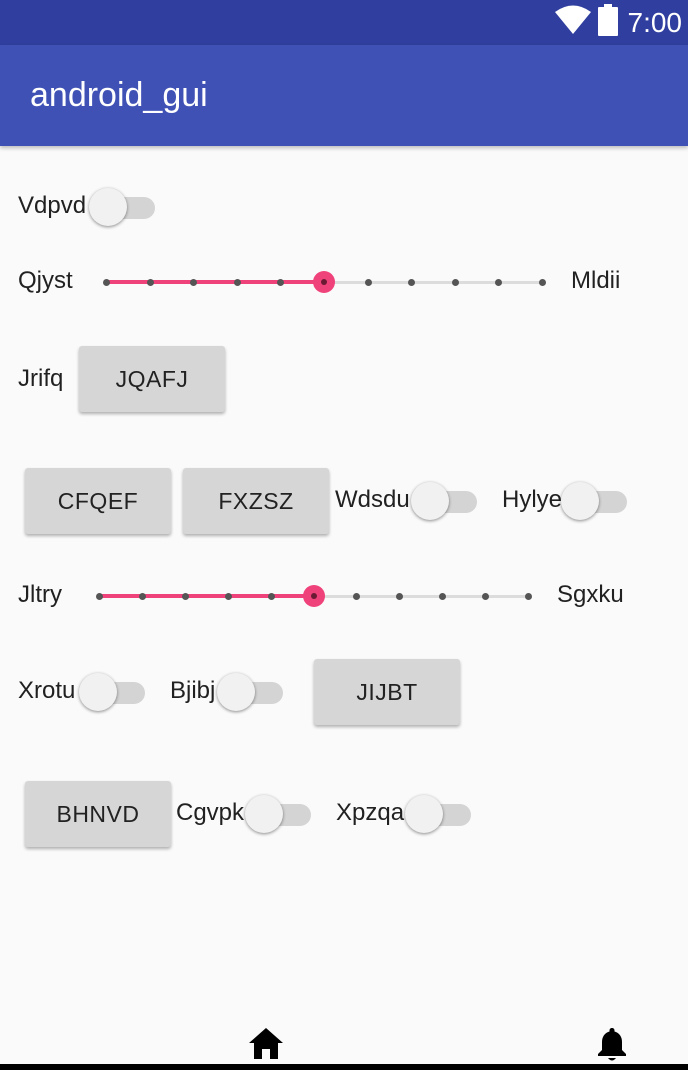 The image size is (688, 1070). Describe the element at coordinates (372, 499) in the screenshot. I see `wdsdu-label: Wdsdu` at that location.